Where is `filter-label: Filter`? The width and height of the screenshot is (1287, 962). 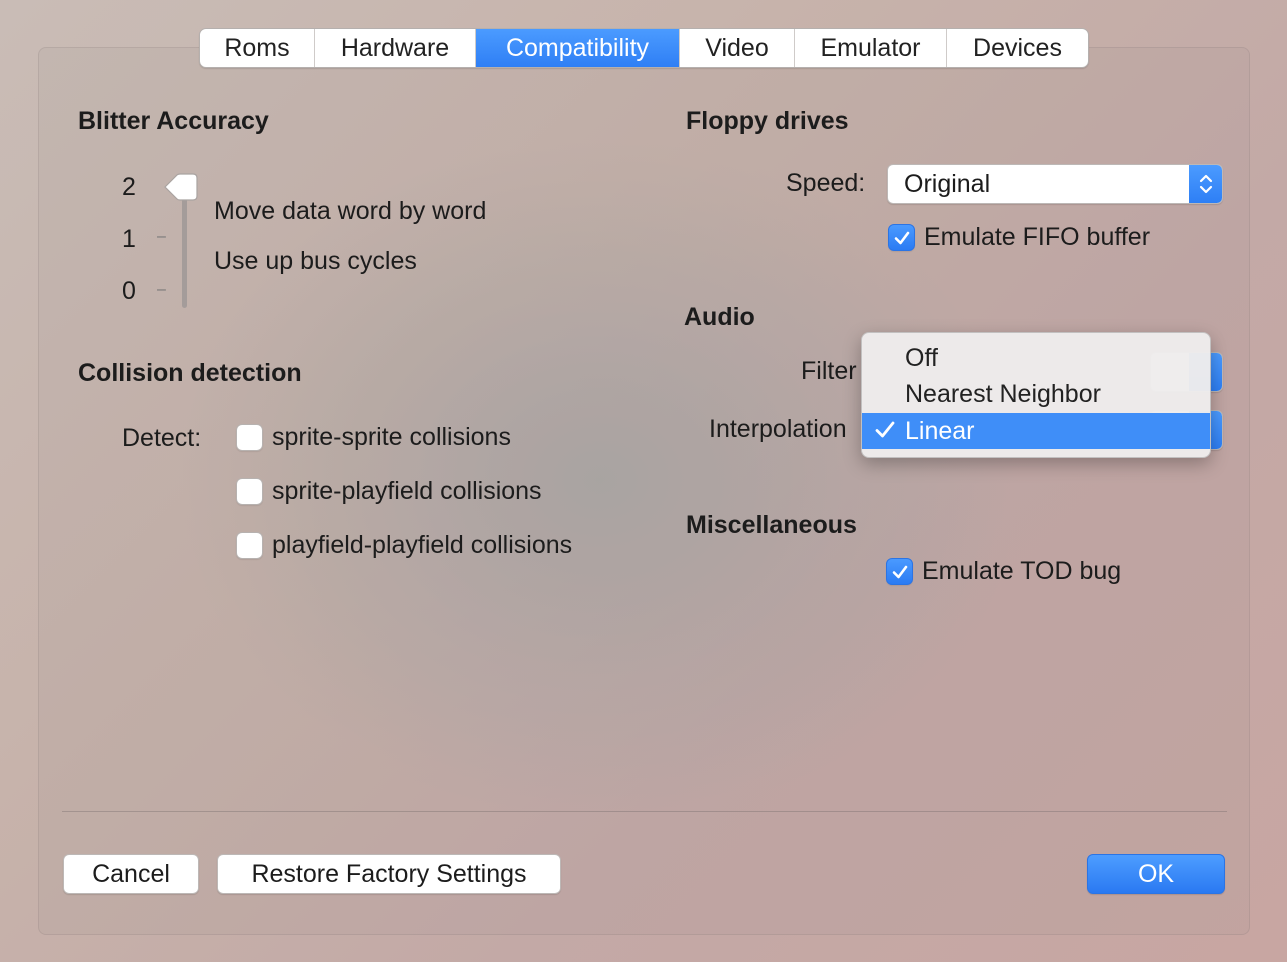
filter-label: Filter is located at coordinates (829, 371).